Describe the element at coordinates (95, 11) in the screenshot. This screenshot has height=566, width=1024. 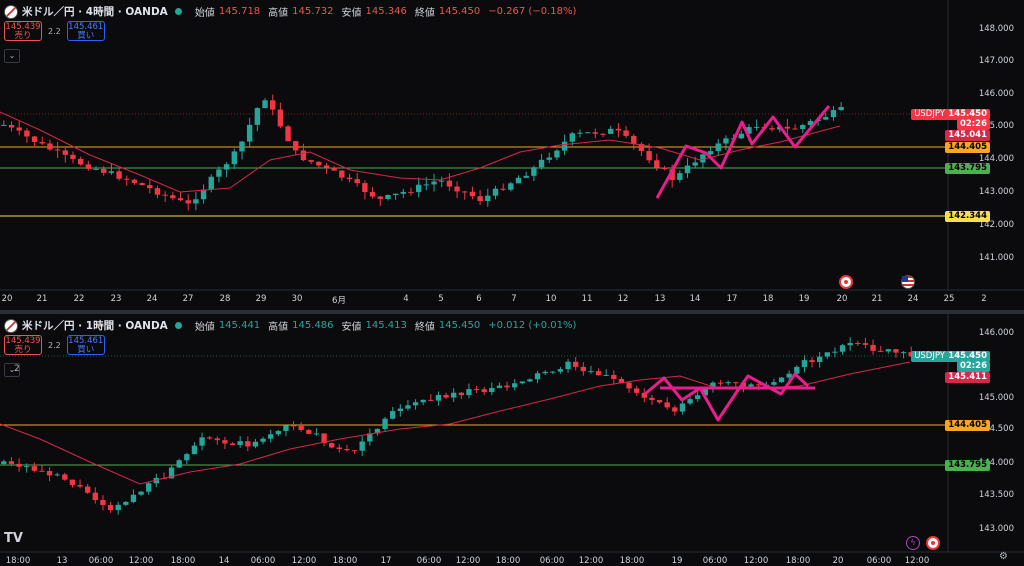
I see `symbol-title: 米ドル／円 · 4時間 · OANDA` at that location.